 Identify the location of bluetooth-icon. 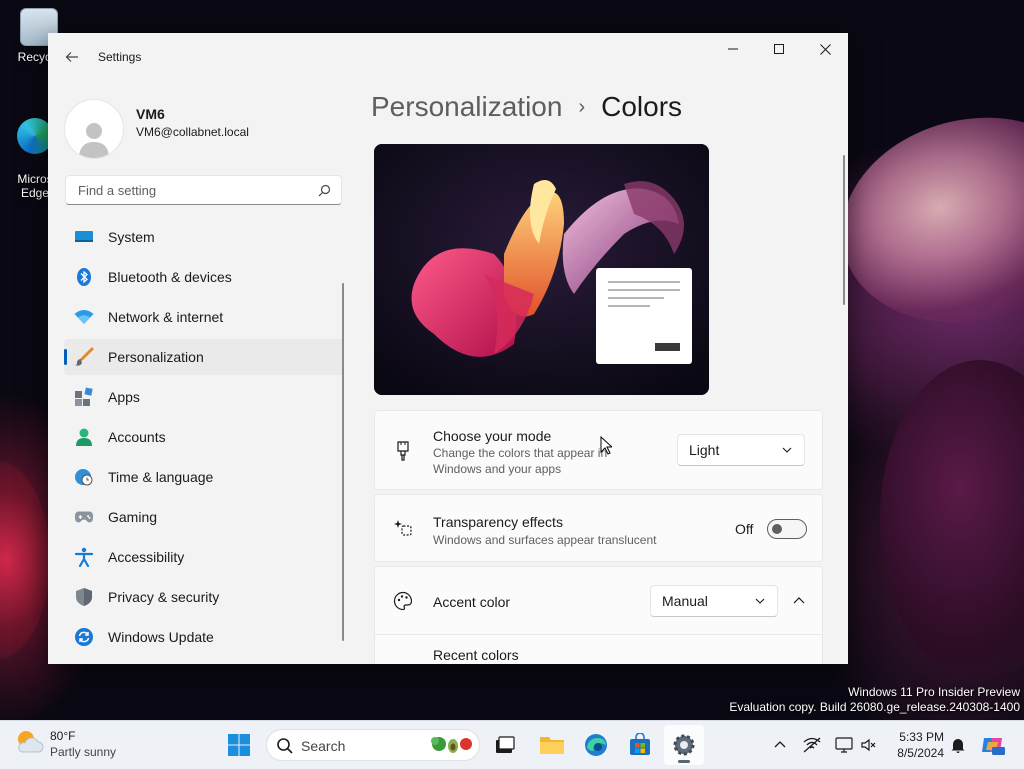
(84, 277).